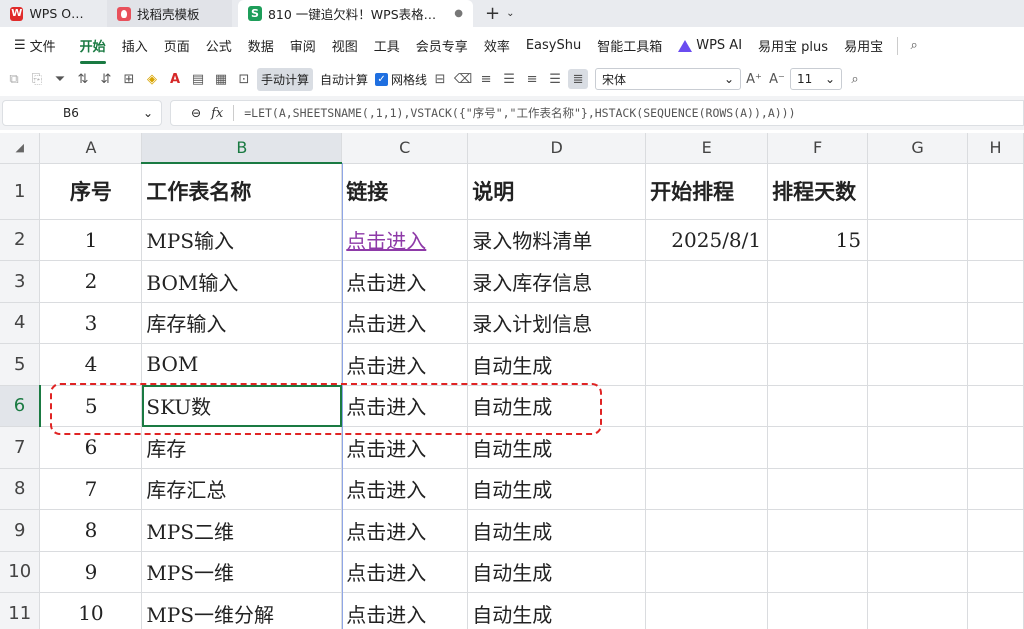 The image size is (1024, 629). What do you see at coordinates (83, 79) in the screenshot?
I see `sort-ascending-icon: ⇅` at bounding box center [83, 79].